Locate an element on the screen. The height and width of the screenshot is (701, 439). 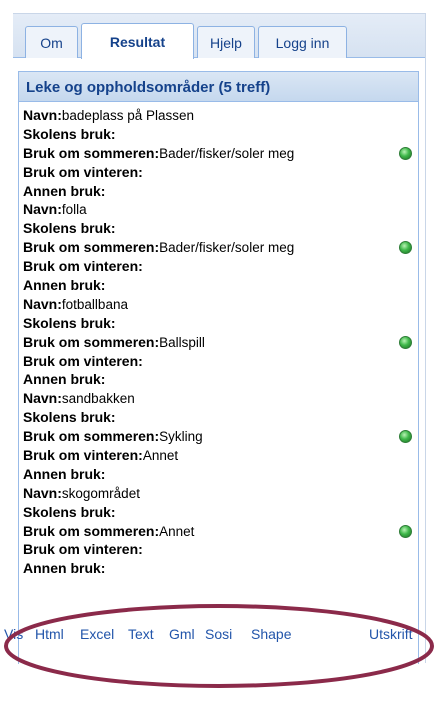
link-html: Html is located at coordinates (49, 634).